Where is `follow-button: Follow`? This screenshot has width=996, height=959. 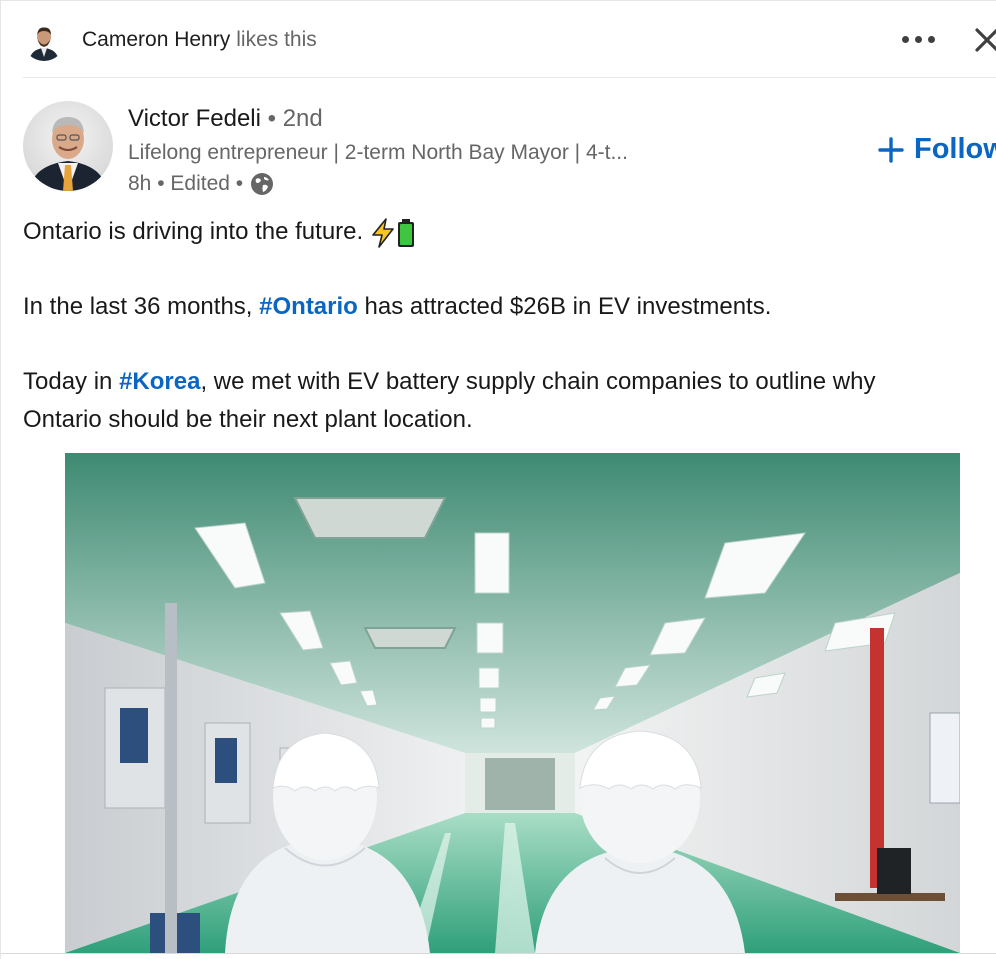 follow-button: Follow is located at coordinates (937, 149).